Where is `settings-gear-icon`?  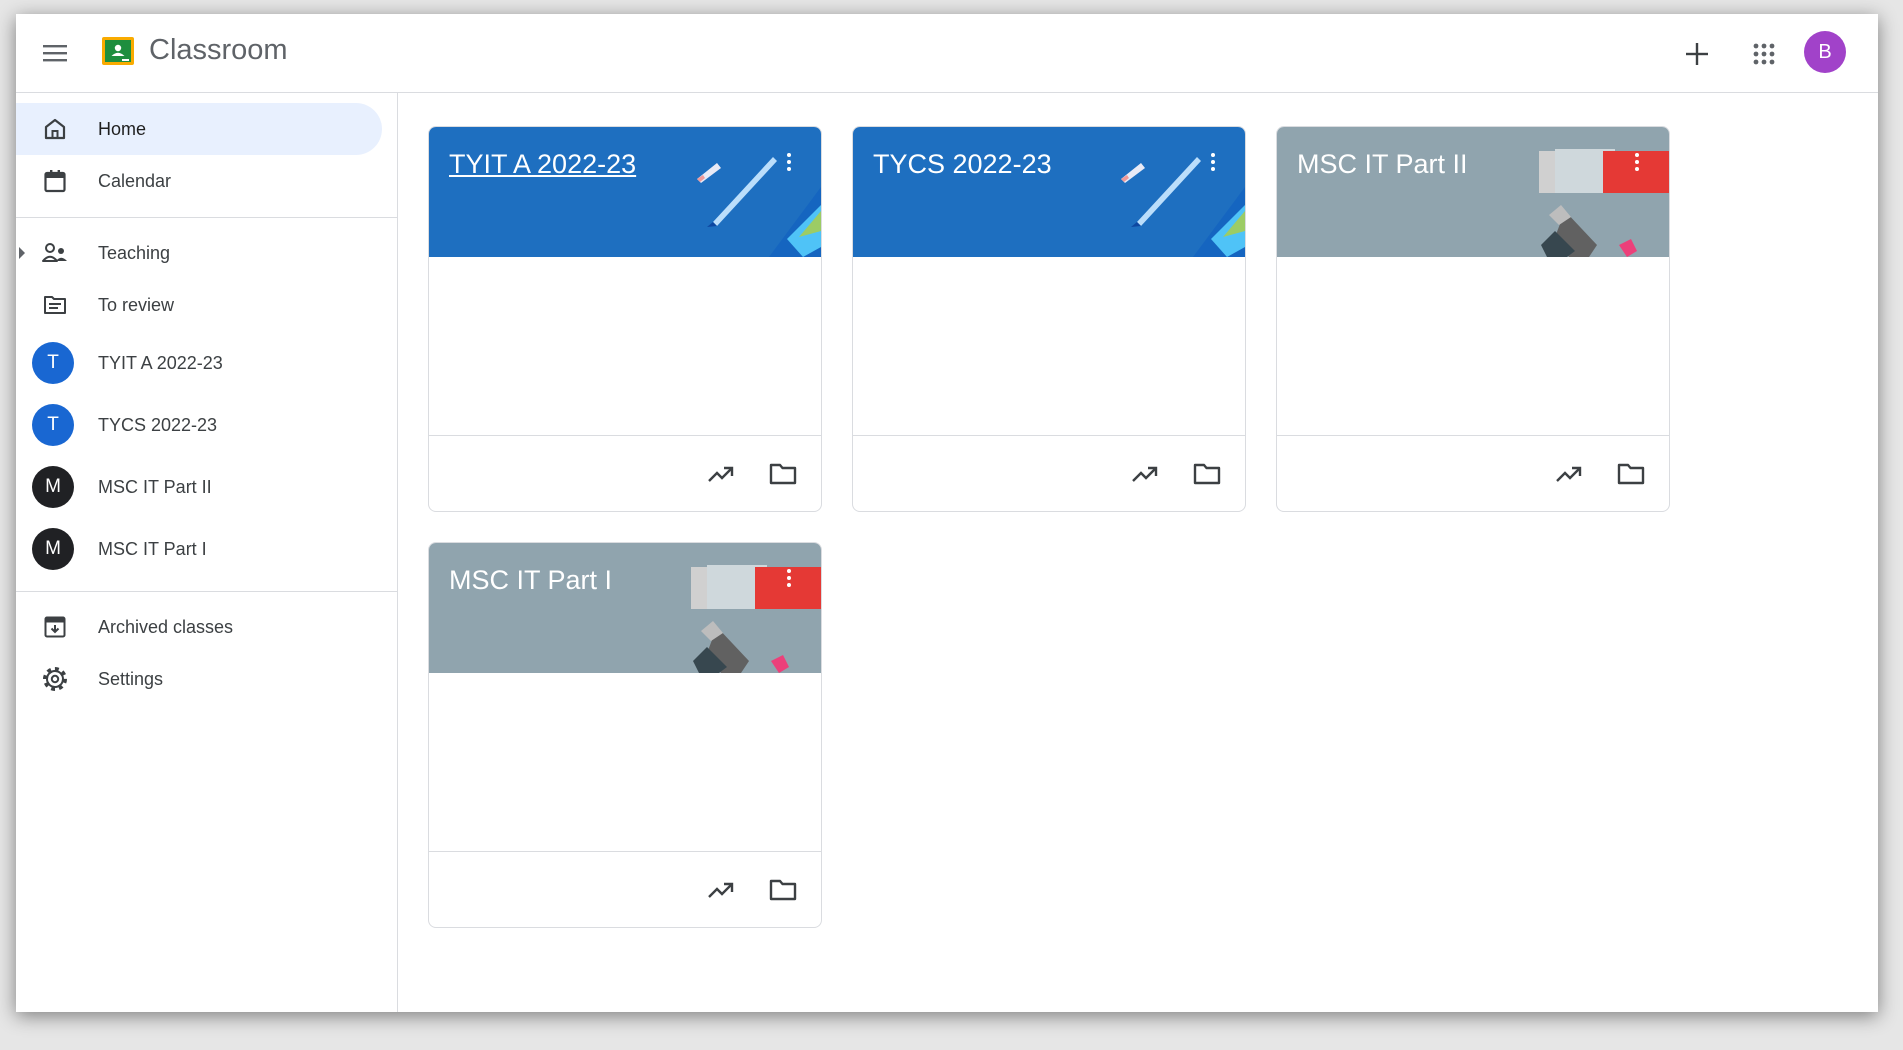 settings-gear-icon is located at coordinates (55, 679).